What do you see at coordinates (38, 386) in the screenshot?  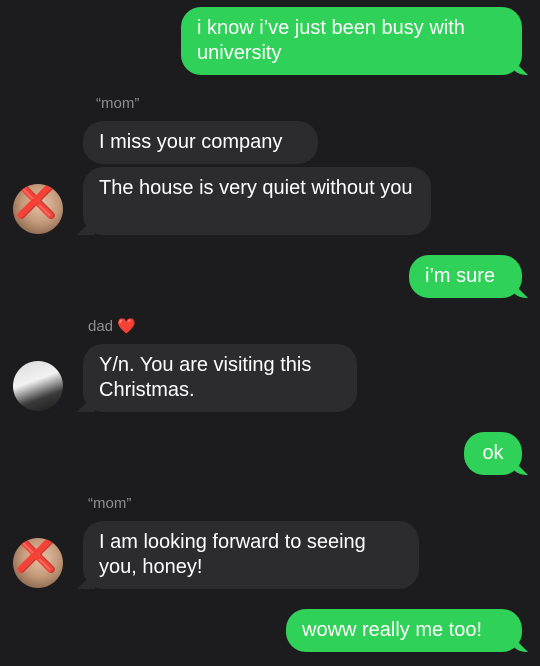 I see `dad-avatar` at bounding box center [38, 386].